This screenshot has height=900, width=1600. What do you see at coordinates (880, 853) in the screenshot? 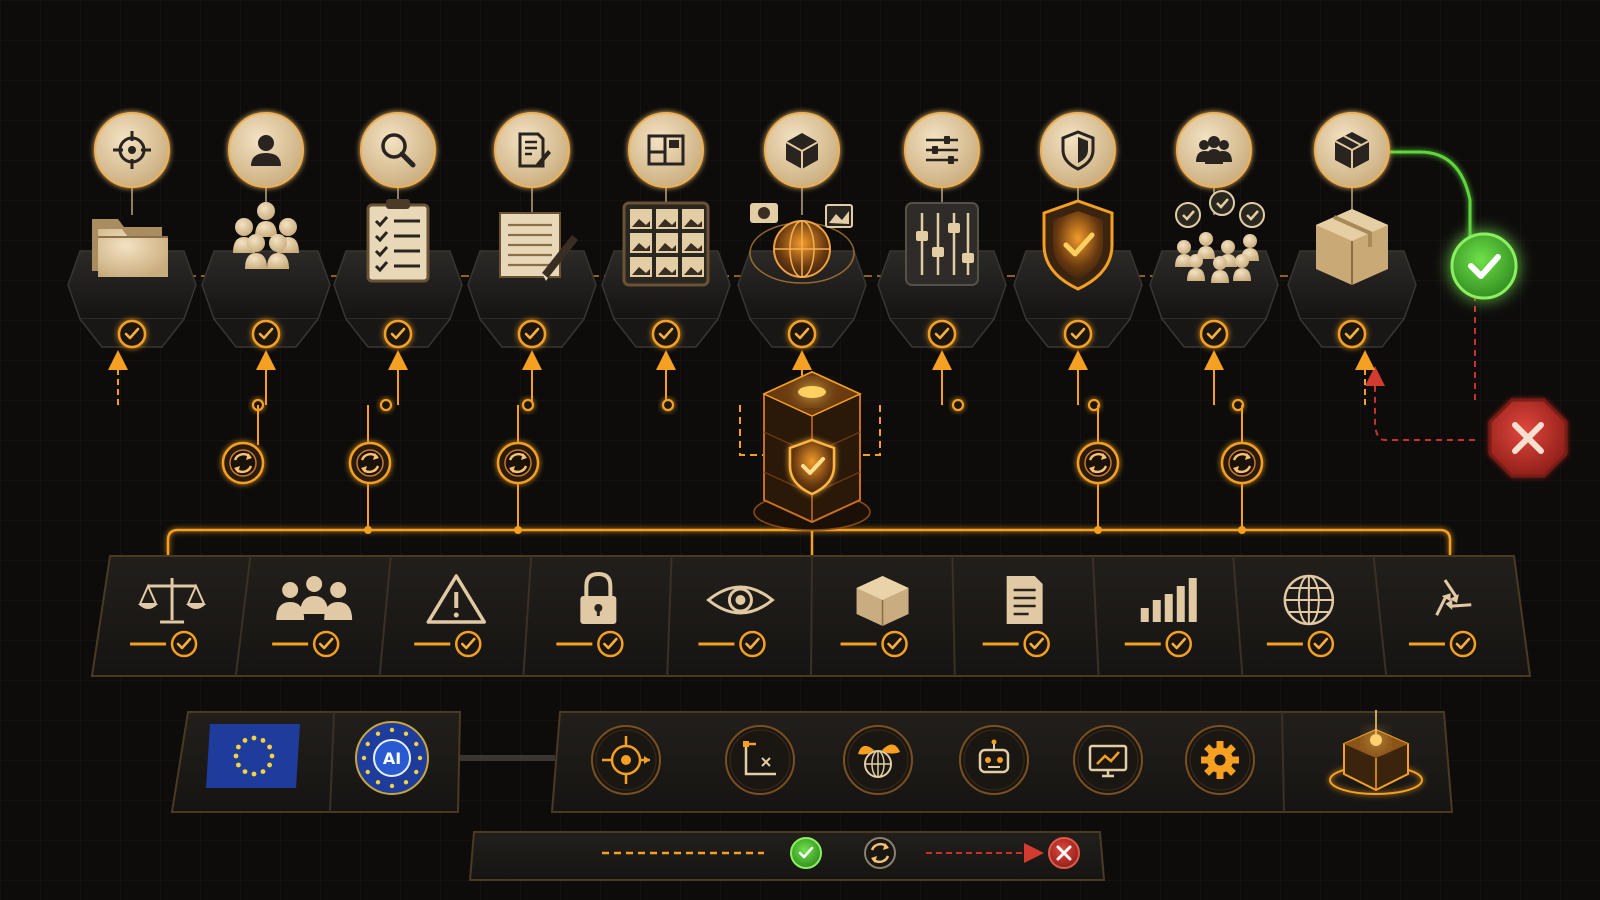
I see `legend-iteration` at bounding box center [880, 853].